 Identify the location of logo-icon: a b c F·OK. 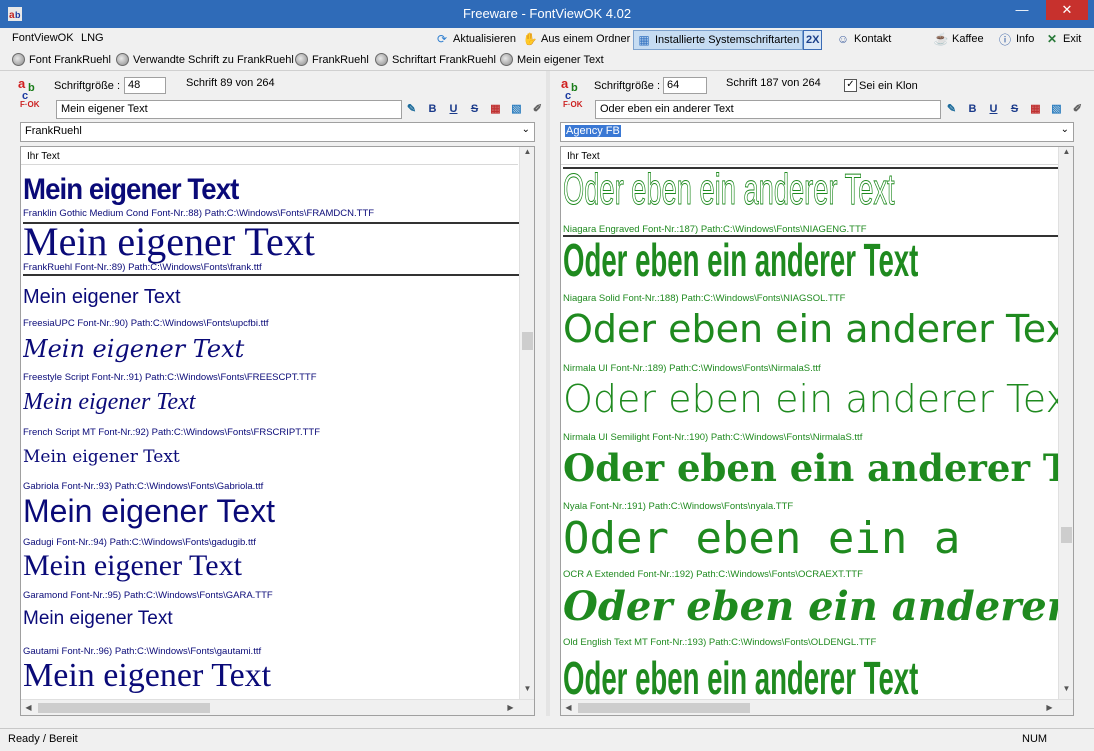
(29, 92).